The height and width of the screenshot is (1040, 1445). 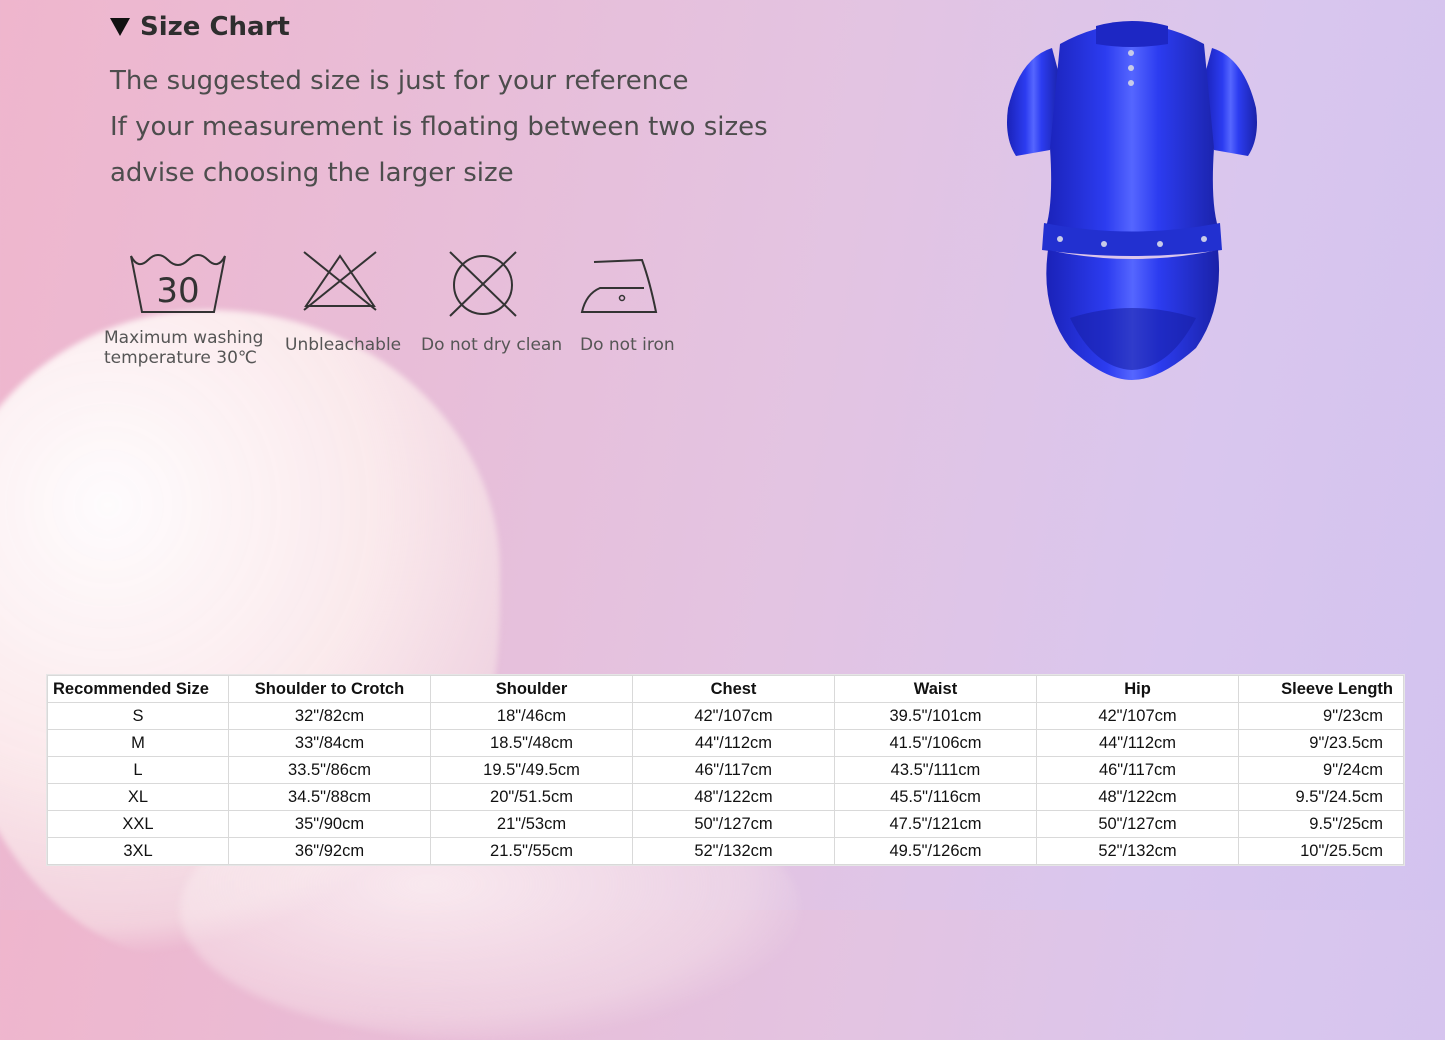 I want to click on table-cell: 33.5"/86cm, so click(x=329, y=770).